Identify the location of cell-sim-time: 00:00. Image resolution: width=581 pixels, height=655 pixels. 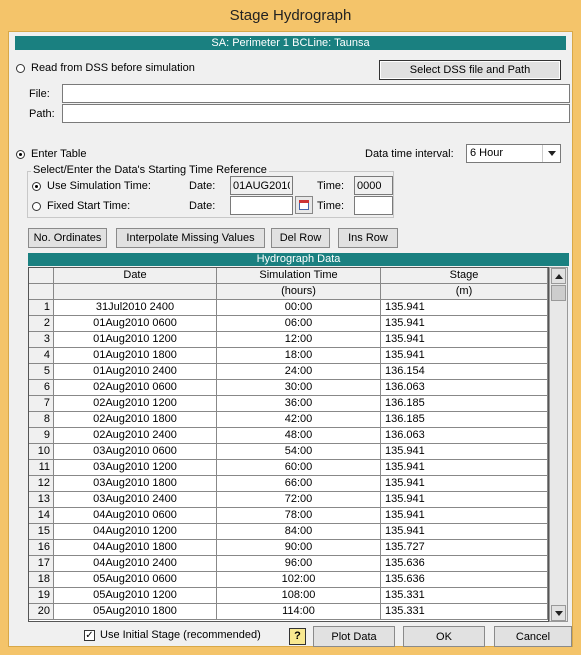
(299, 308).